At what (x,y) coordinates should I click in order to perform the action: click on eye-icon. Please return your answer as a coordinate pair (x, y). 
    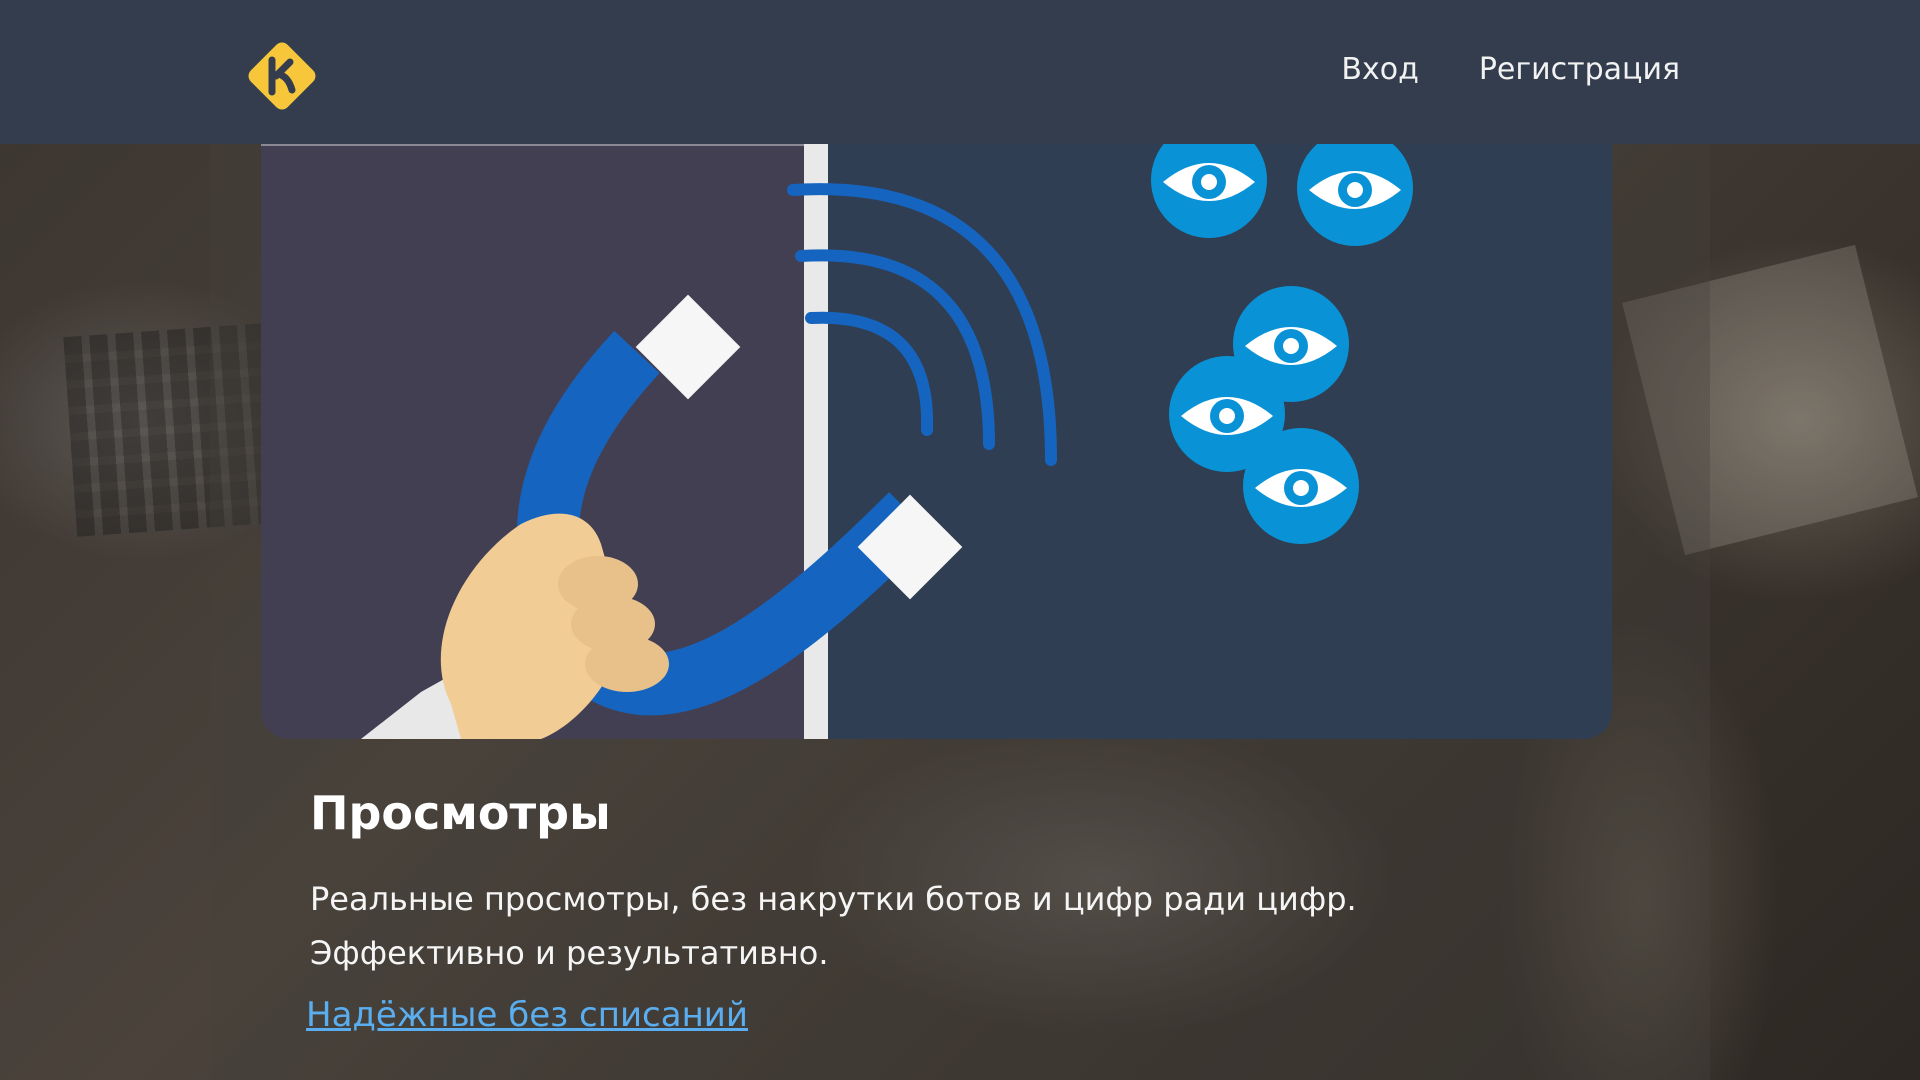
    Looking at the image, I should click on (1301, 486).